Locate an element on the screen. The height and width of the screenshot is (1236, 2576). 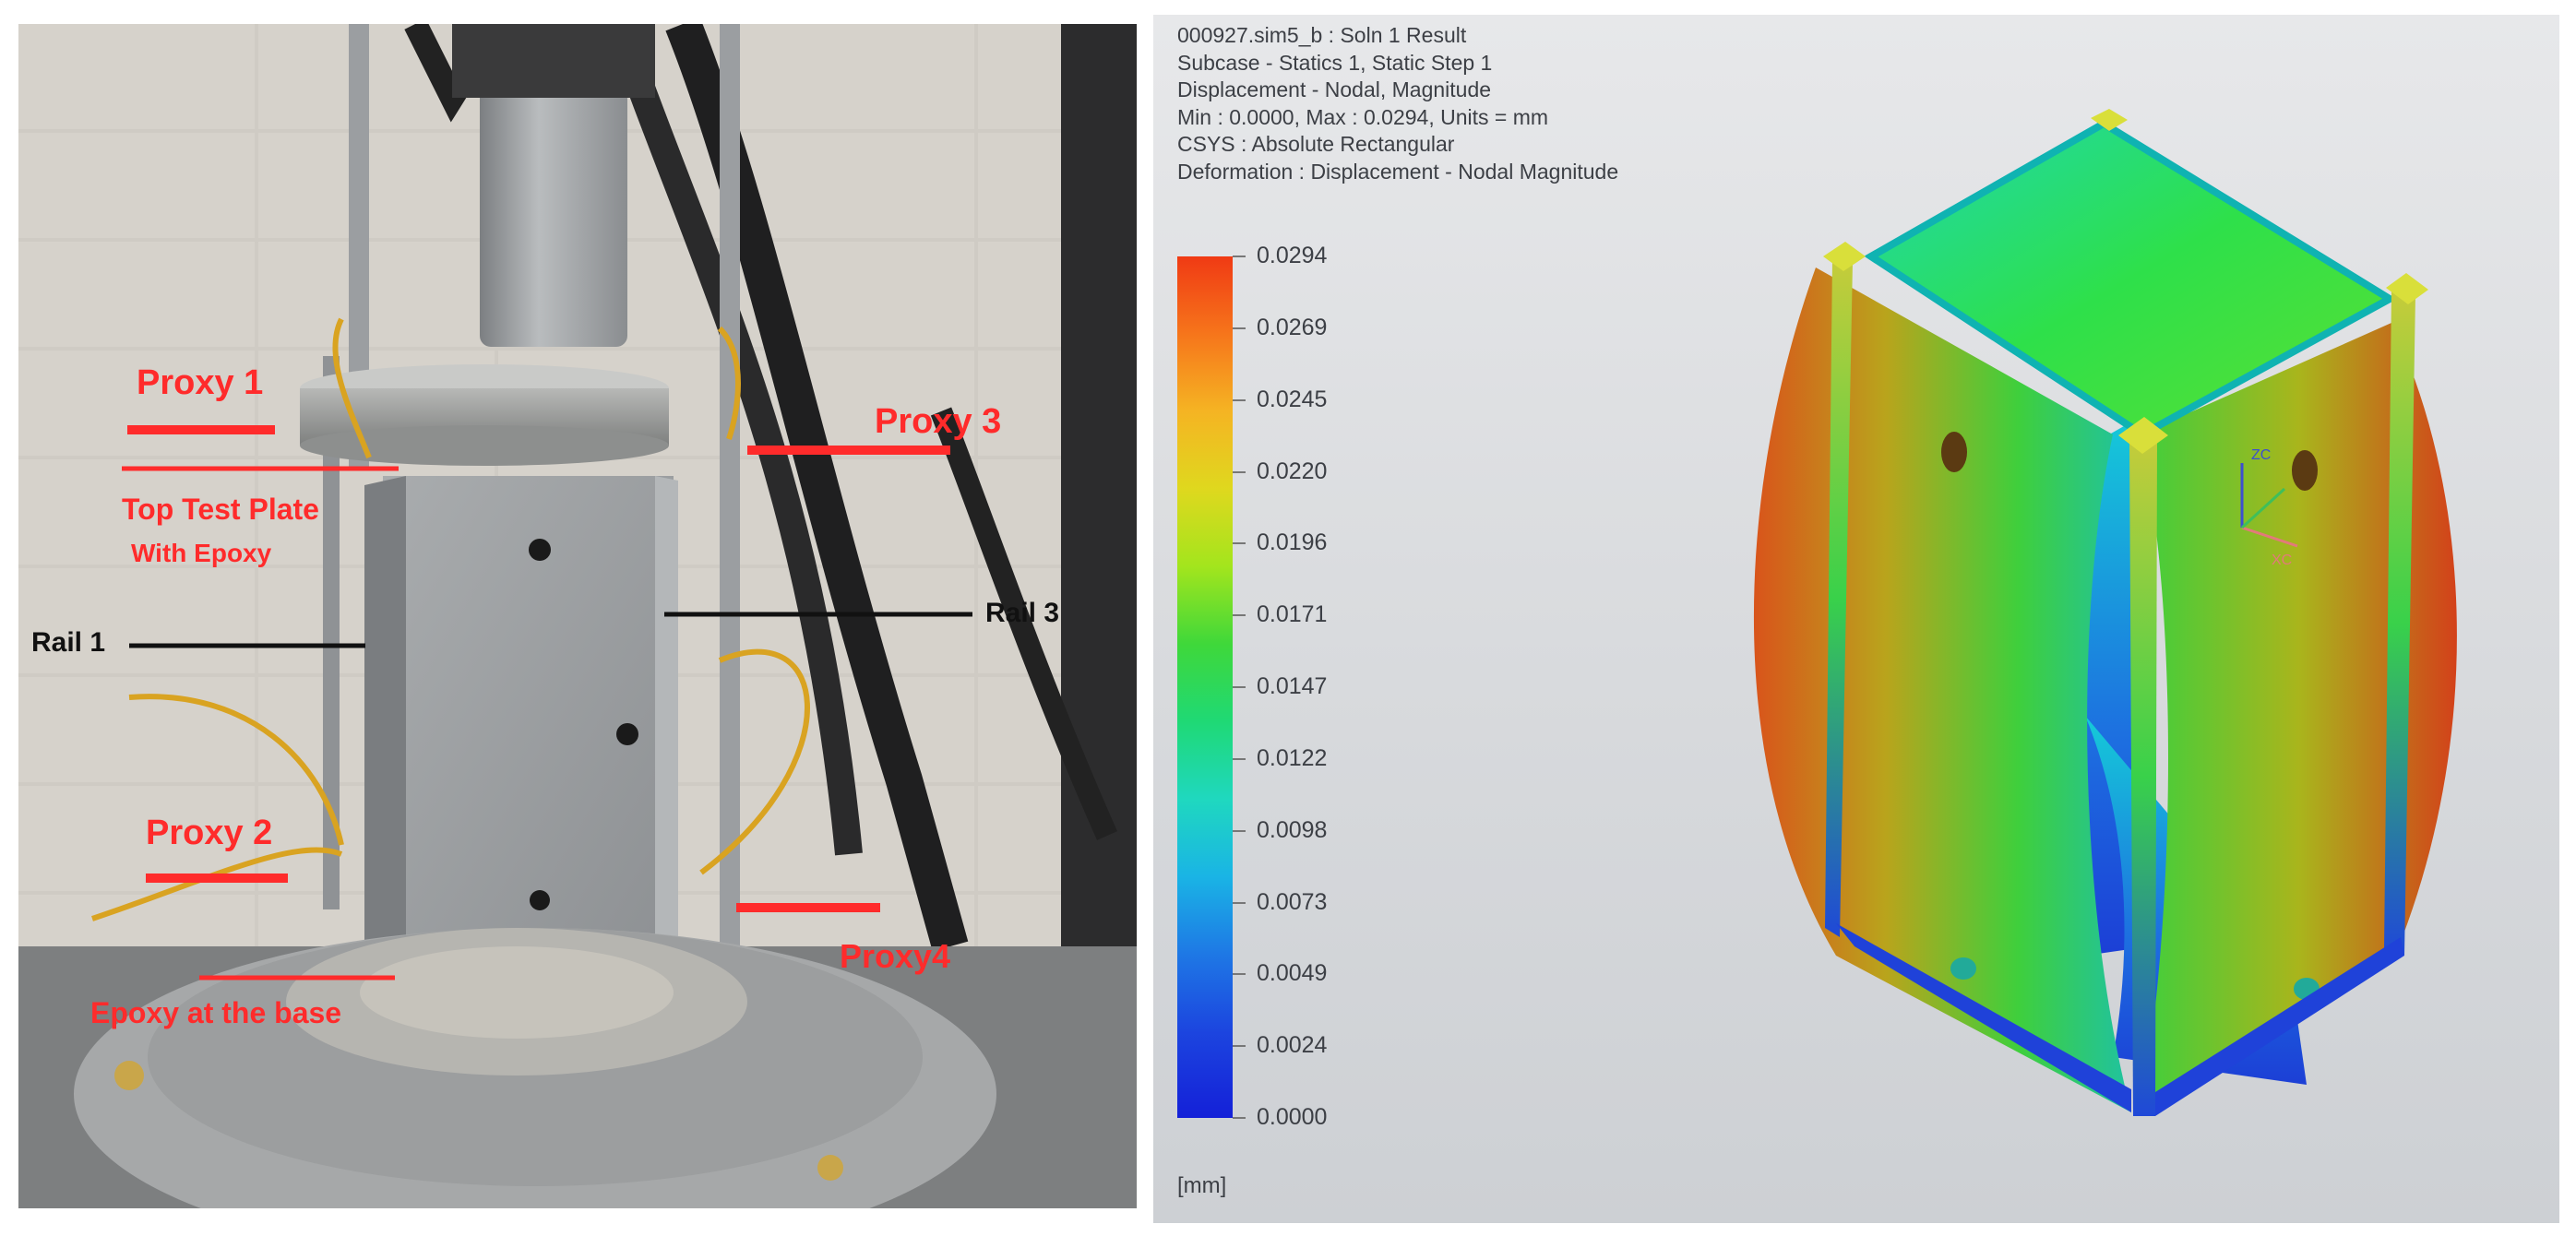
proxy2-label: Proxy 2 is located at coordinates (209, 833).